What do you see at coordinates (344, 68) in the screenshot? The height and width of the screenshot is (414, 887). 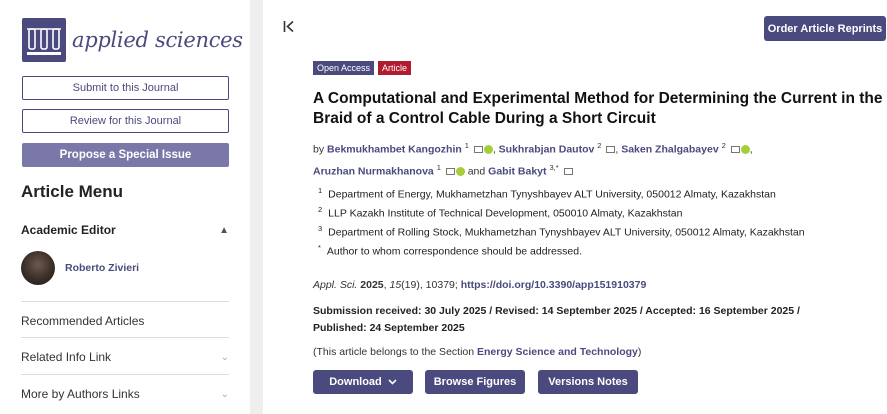 I see `open-access-badge: Open Access` at bounding box center [344, 68].